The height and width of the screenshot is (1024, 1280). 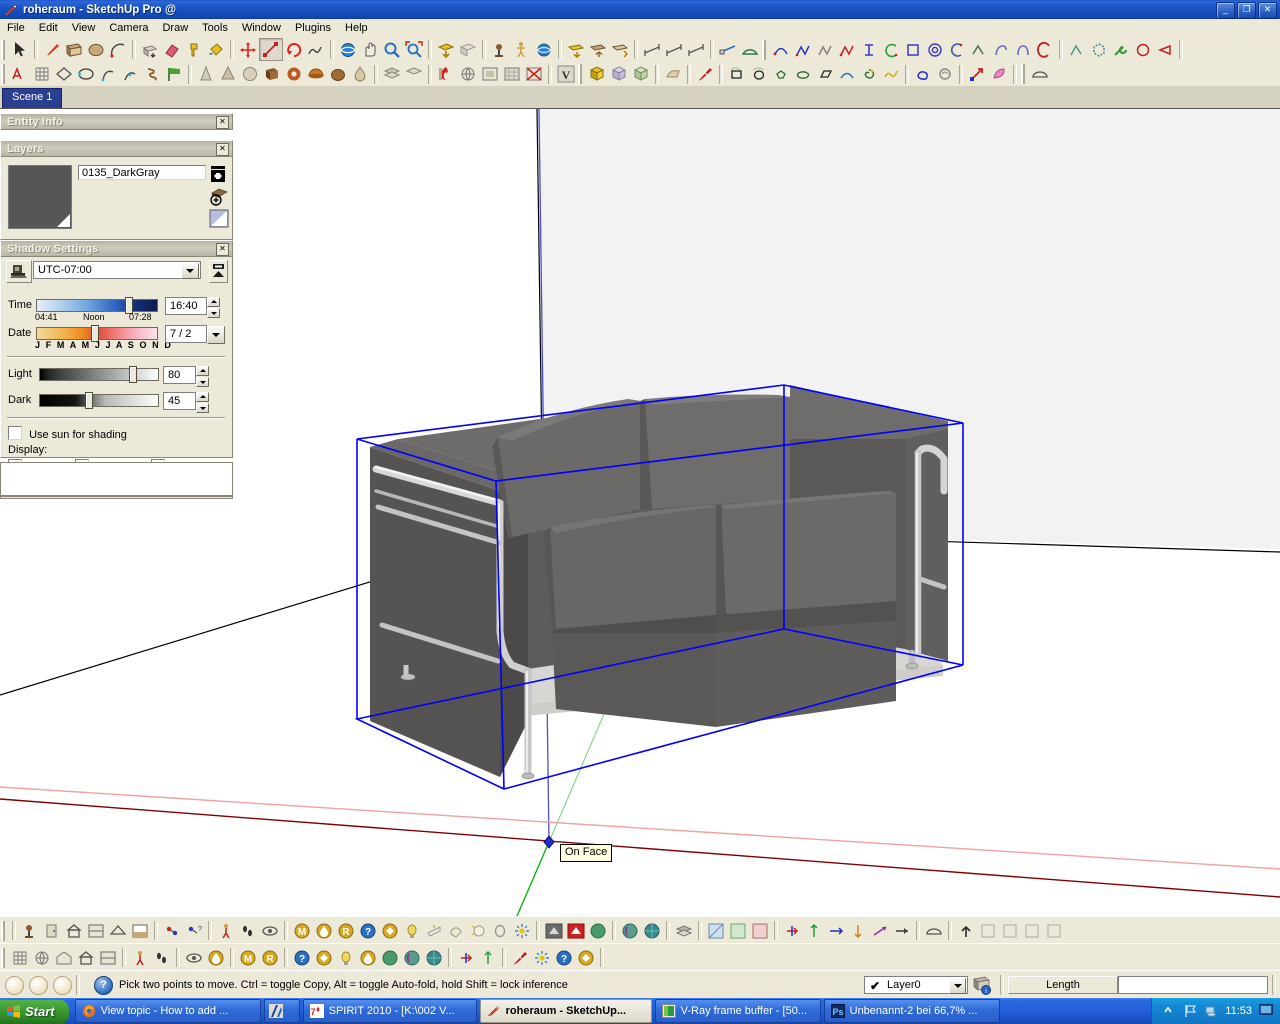 What do you see at coordinates (42, 74) in the screenshot?
I see `toolbar-button-grid` at bounding box center [42, 74].